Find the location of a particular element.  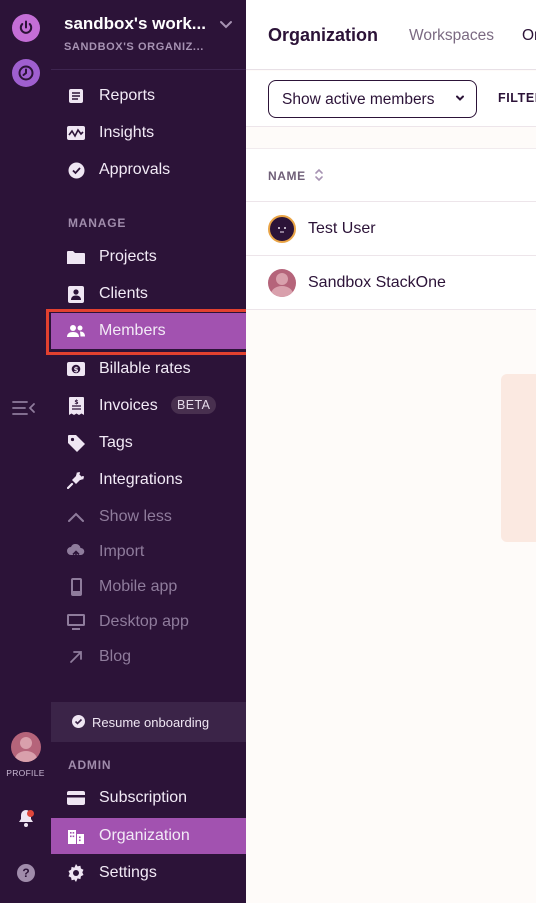

folder-icon is located at coordinates (76, 257).